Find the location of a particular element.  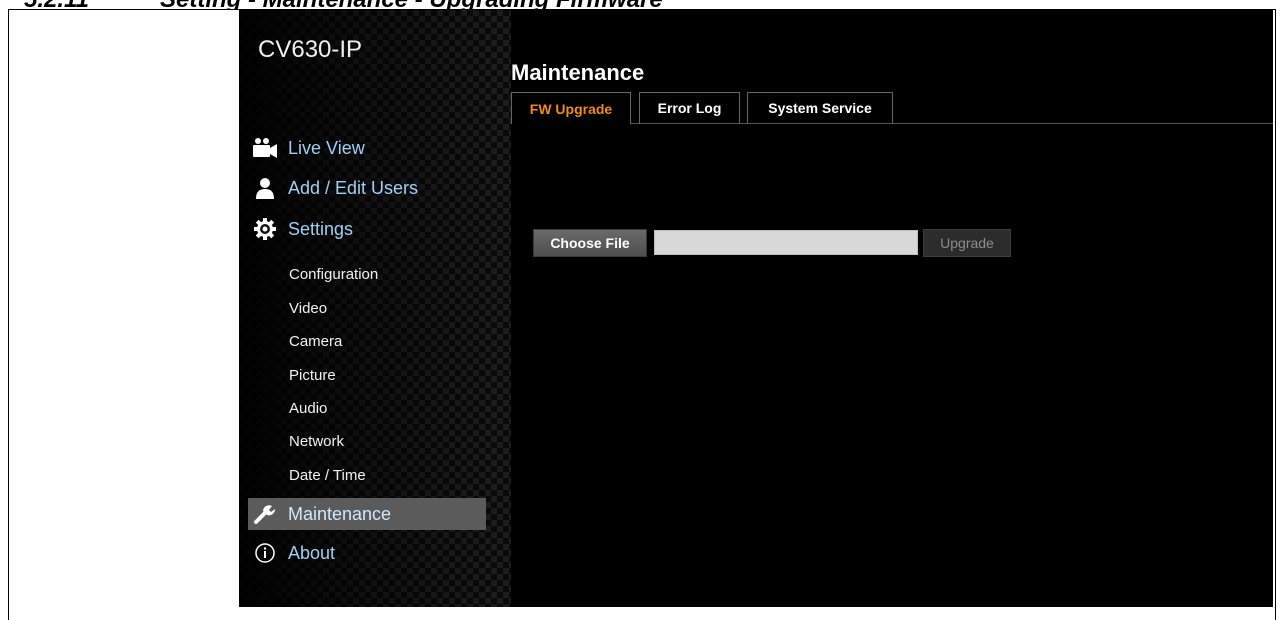

nav-sub-picture: Picture is located at coordinates (312, 375).